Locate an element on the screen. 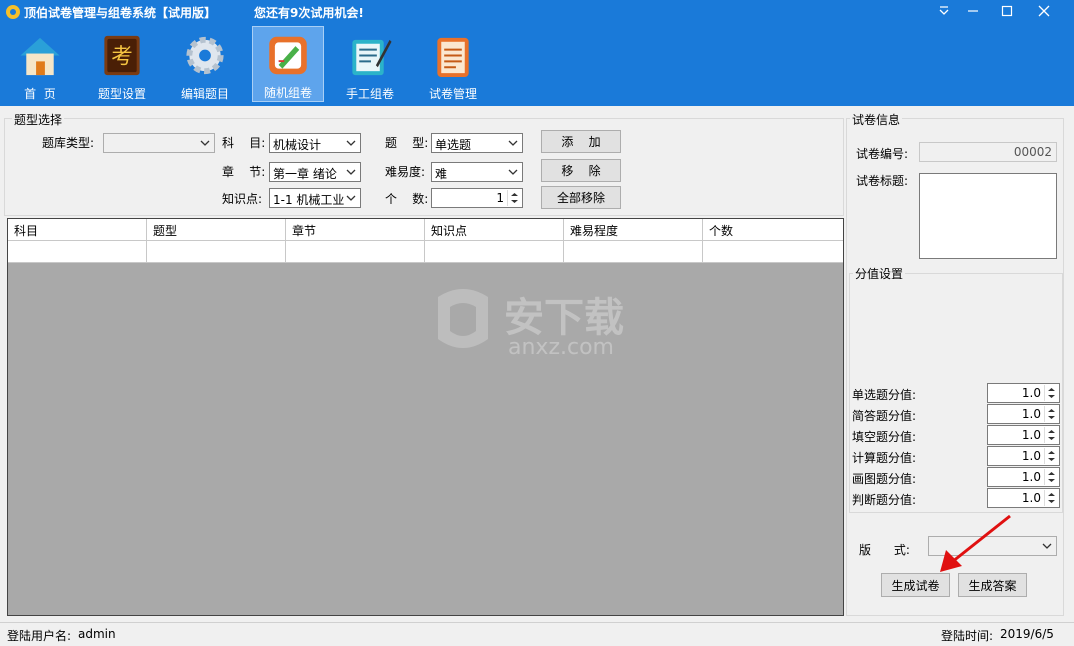 The height and width of the screenshot is (646, 1074). table-row is located at coordinates (425, 252).